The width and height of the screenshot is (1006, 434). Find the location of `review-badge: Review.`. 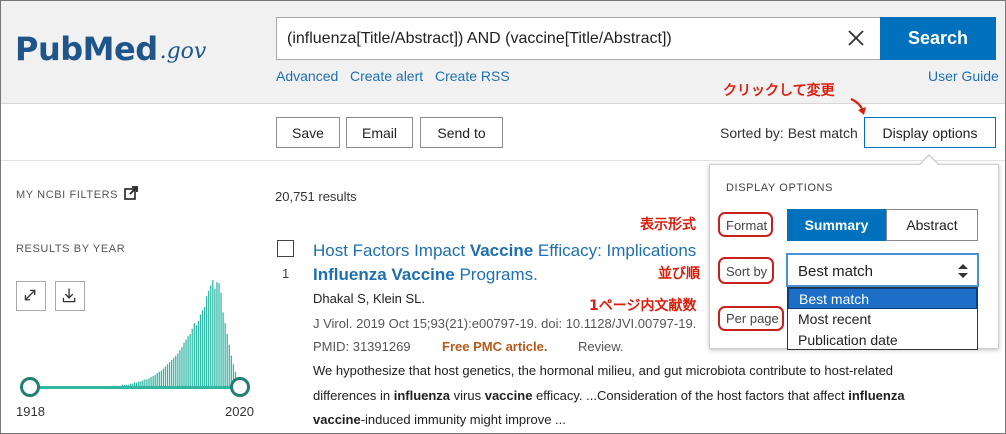

review-badge: Review. is located at coordinates (601, 346).